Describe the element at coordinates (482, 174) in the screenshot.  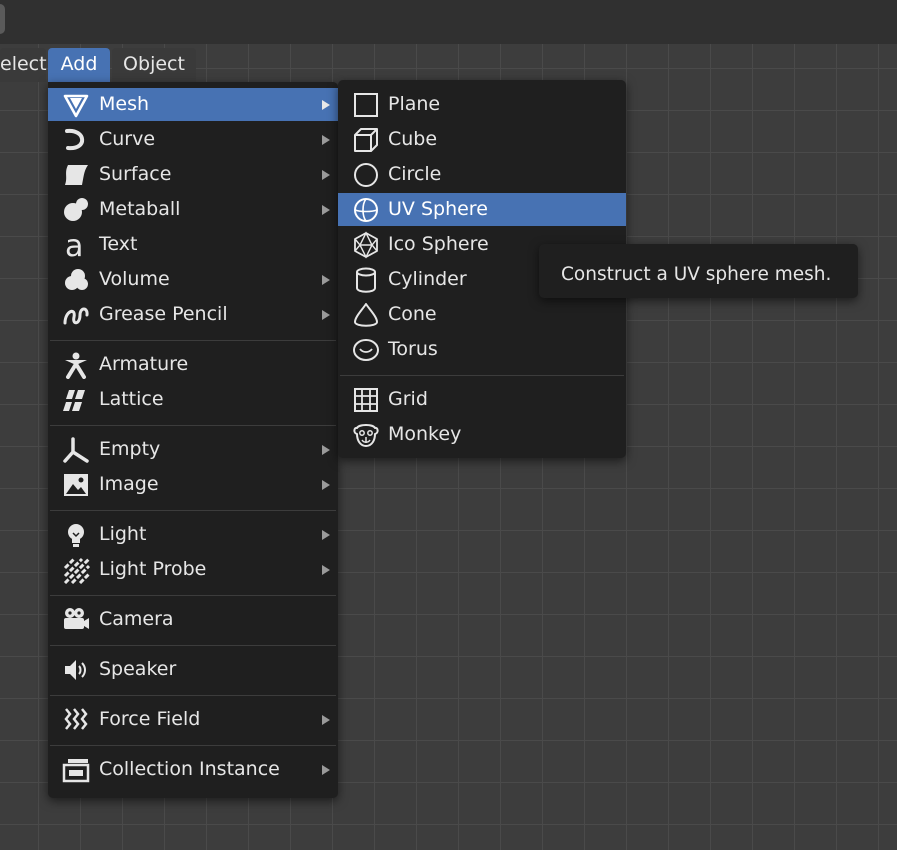
I see `mesh-item-circle: Circle` at that location.